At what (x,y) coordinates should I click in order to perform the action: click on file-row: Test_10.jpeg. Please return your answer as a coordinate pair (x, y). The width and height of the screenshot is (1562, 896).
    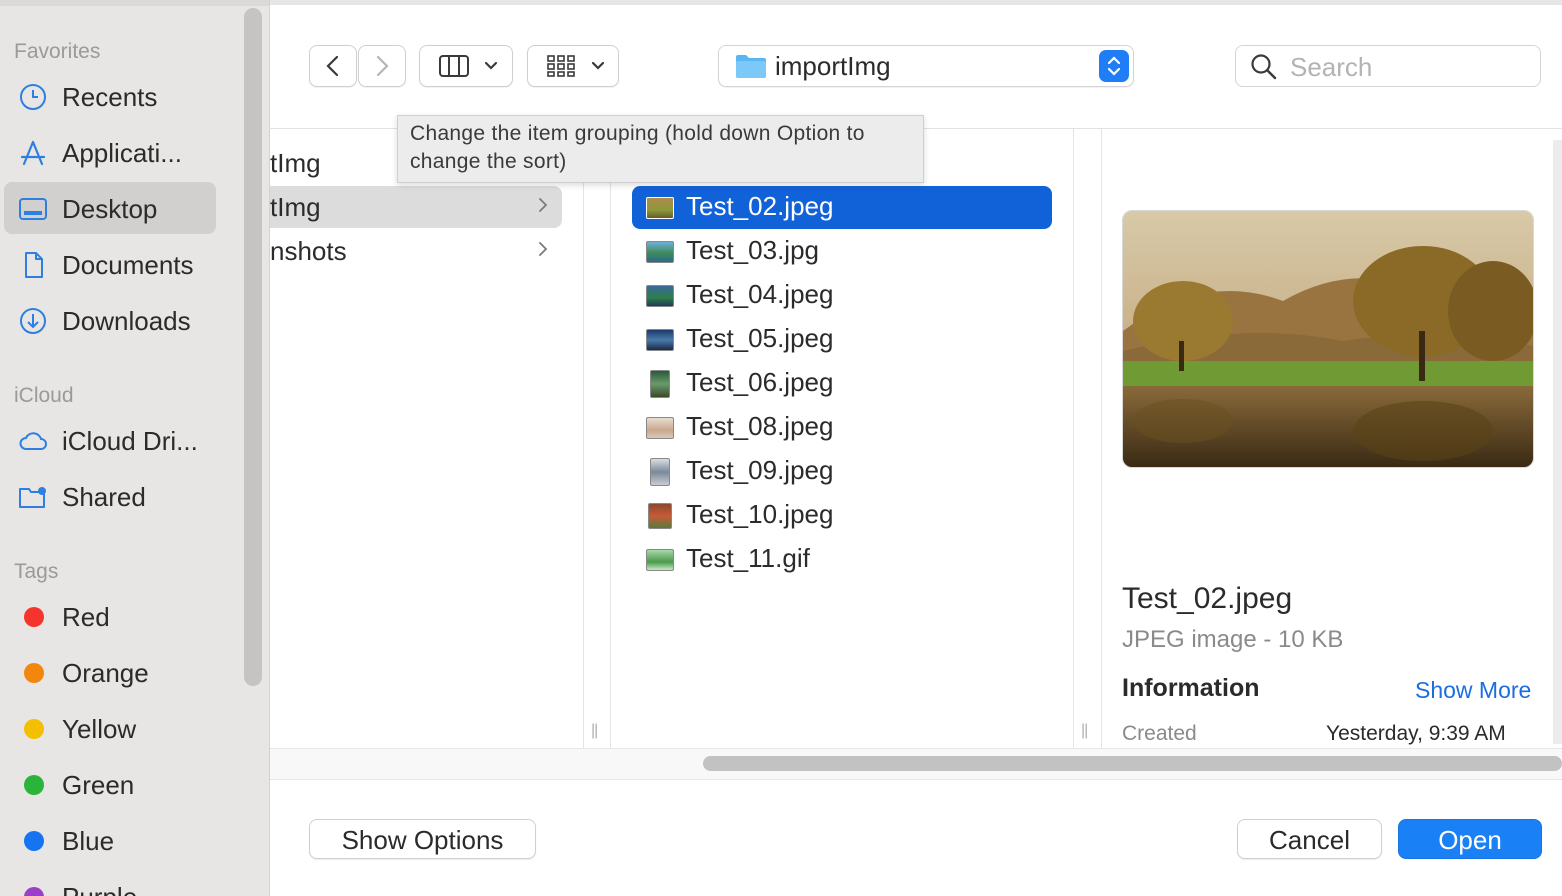
    Looking at the image, I should click on (842, 515).